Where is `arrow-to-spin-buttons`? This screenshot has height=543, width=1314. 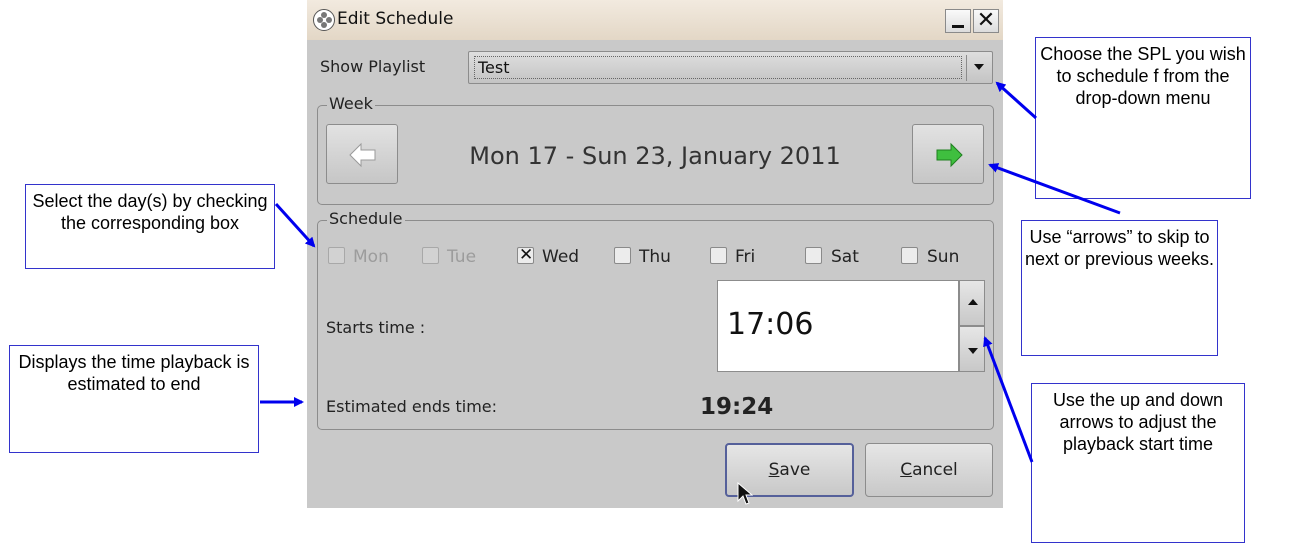
arrow-to-spin-buttons is located at coordinates (1008, 399).